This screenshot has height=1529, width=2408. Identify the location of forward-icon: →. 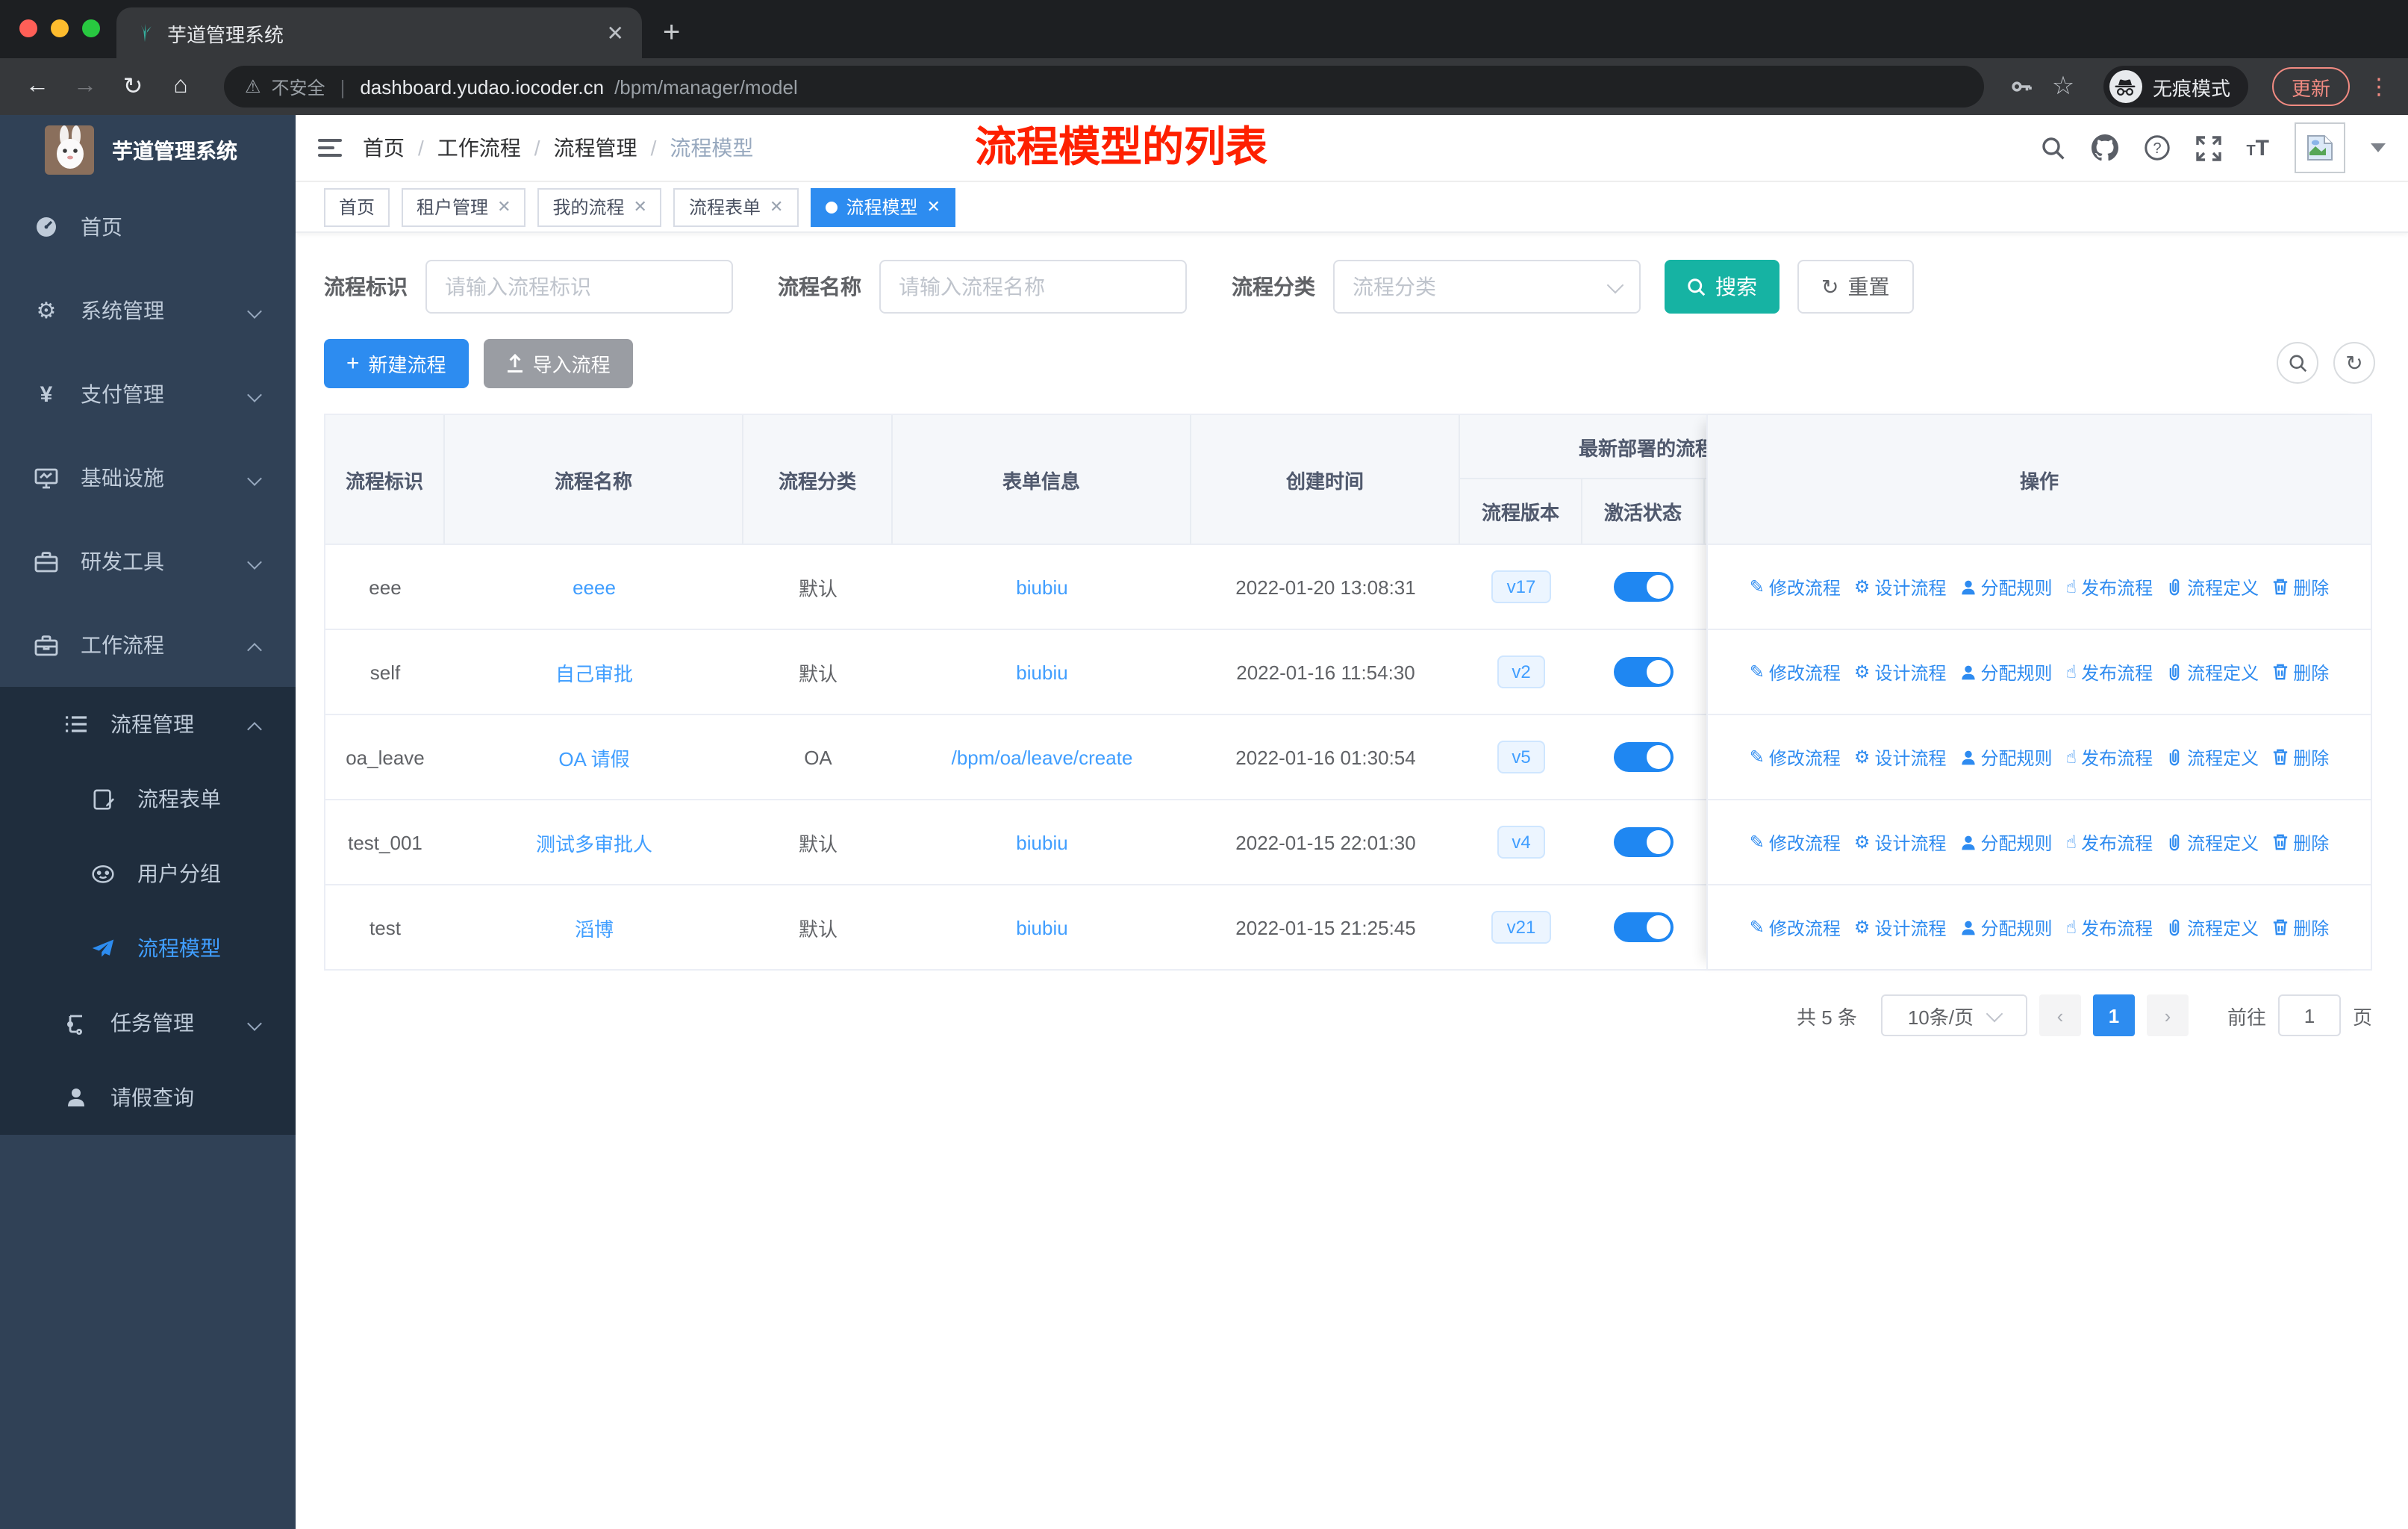
(85, 86).